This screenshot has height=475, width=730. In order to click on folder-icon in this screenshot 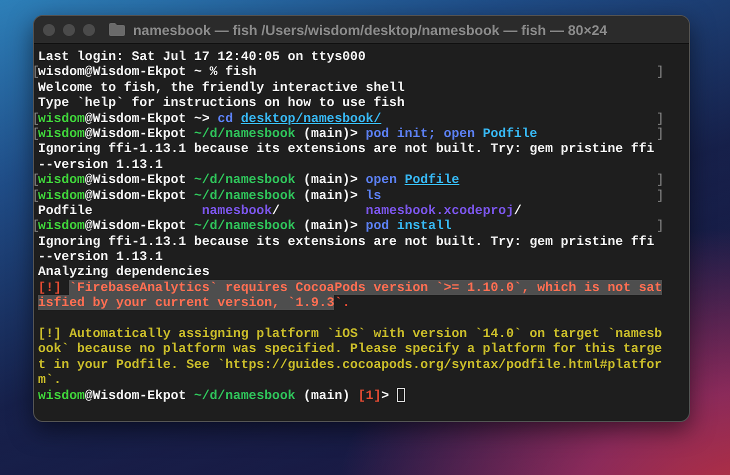, I will do `click(117, 29)`.